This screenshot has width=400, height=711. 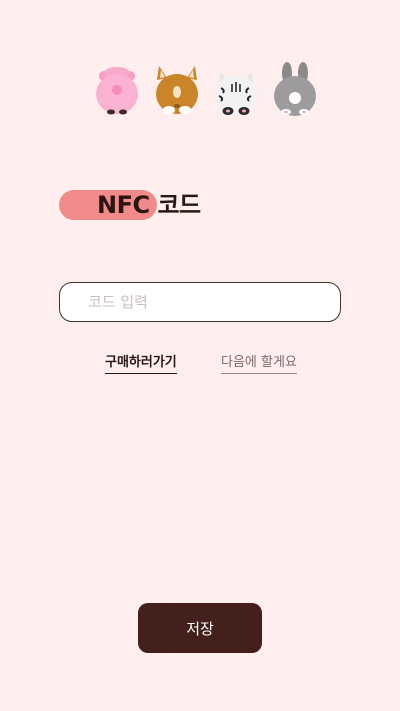 I want to click on page-title-text: NFC 코드, so click(x=149, y=205).